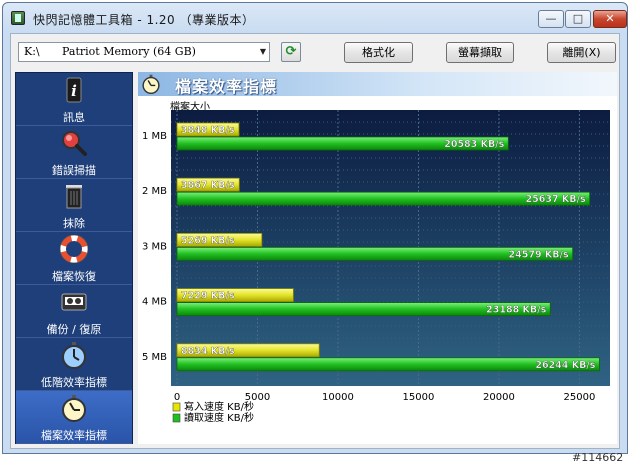  I want to click on sidebar-item-backup-restore: 備份 / 復原, so click(74, 311).